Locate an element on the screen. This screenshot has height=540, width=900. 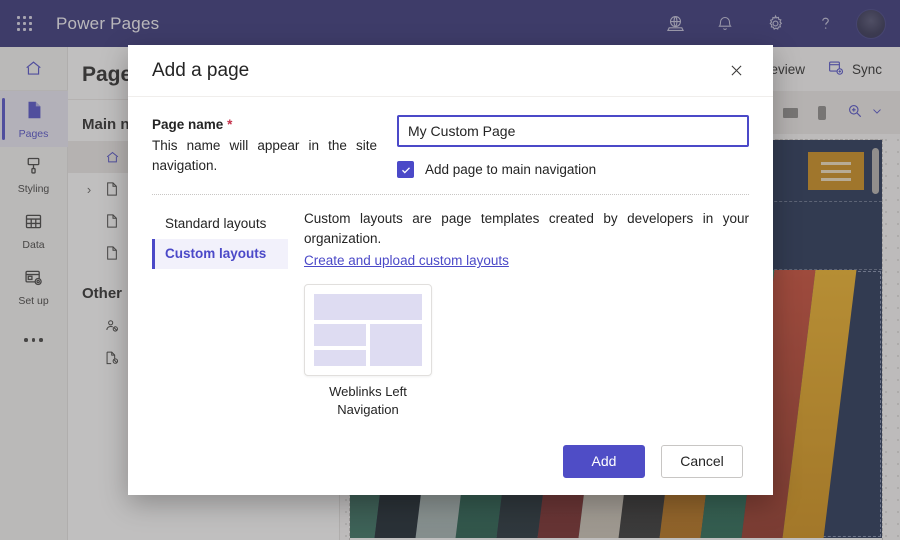
add-to-main-navigation-checkbox is located at coordinates (405, 169).